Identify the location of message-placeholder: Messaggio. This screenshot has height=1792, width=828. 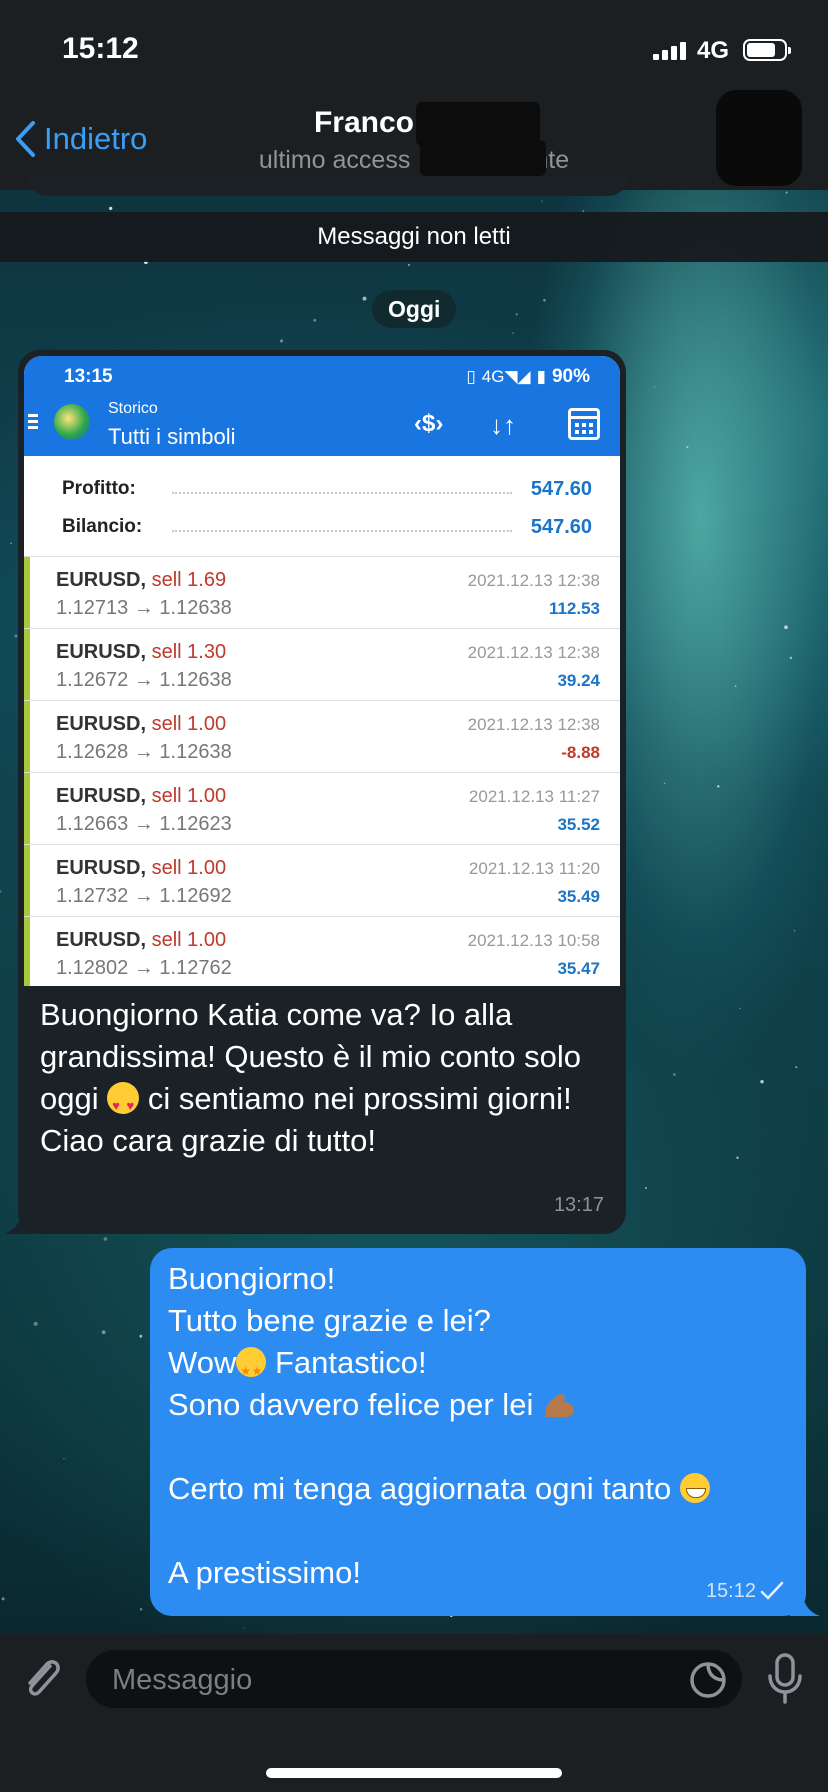
(182, 1680).